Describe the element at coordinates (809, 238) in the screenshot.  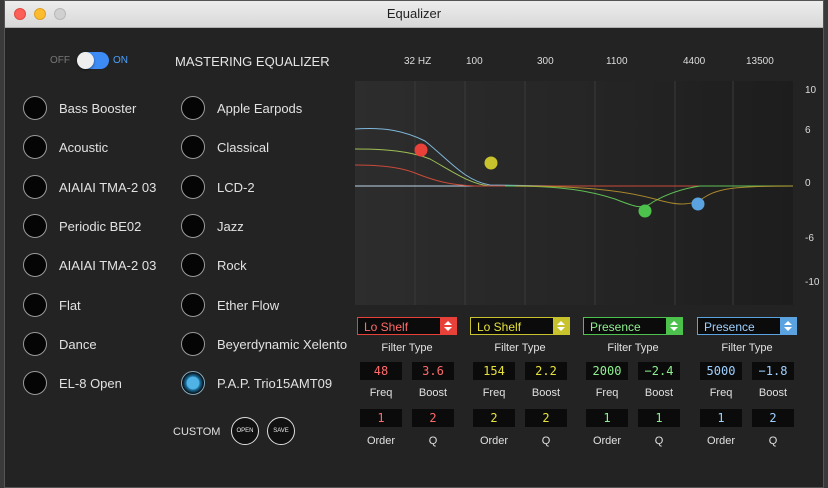
I see `db-label-neg6: -6` at that location.